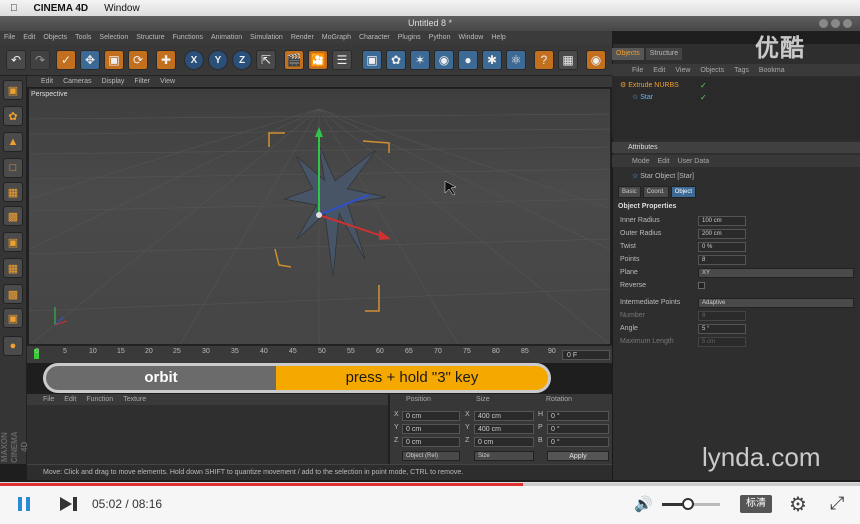  I want to click on pause-button, so click(24, 504).